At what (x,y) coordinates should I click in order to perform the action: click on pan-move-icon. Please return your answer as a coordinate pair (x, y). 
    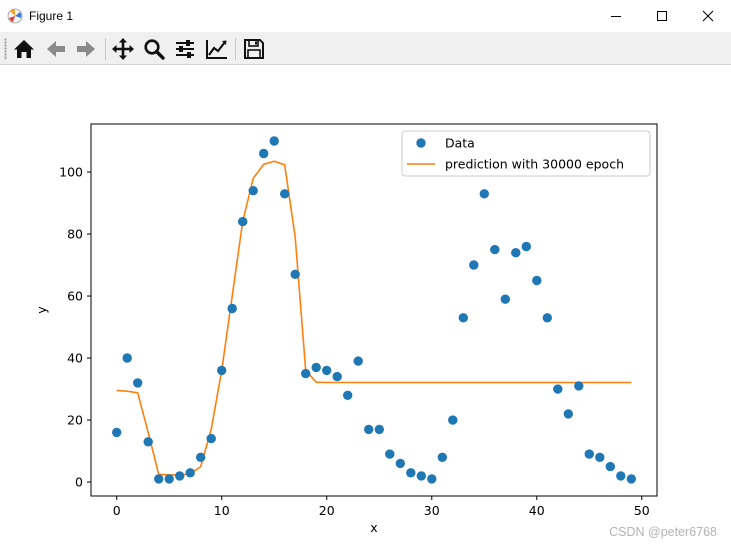
    Looking at the image, I should click on (123, 49).